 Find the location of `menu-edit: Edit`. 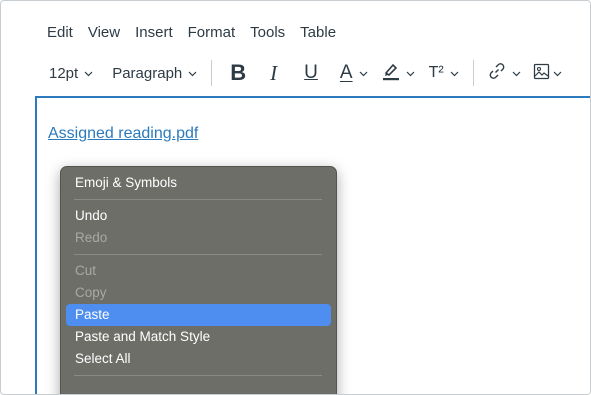

menu-edit: Edit is located at coordinates (60, 34).